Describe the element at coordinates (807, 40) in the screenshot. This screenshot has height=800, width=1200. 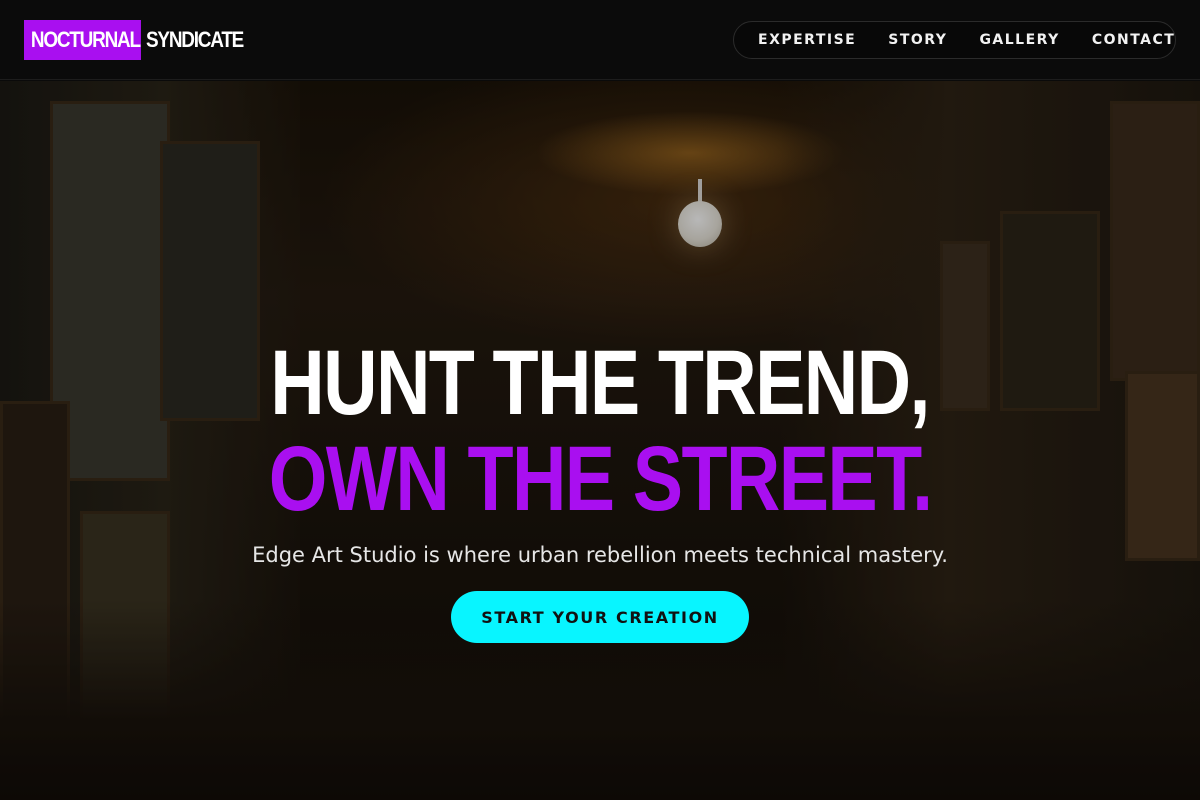
I see `nav-item-expertise: EXPERTISE` at that location.